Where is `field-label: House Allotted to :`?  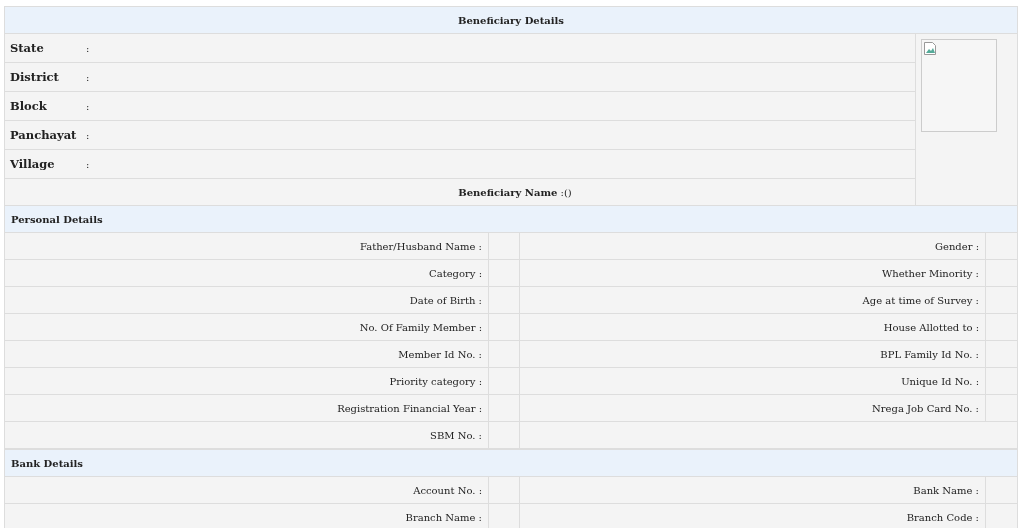
field-label: House Allotted to : is located at coordinates (753, 327).